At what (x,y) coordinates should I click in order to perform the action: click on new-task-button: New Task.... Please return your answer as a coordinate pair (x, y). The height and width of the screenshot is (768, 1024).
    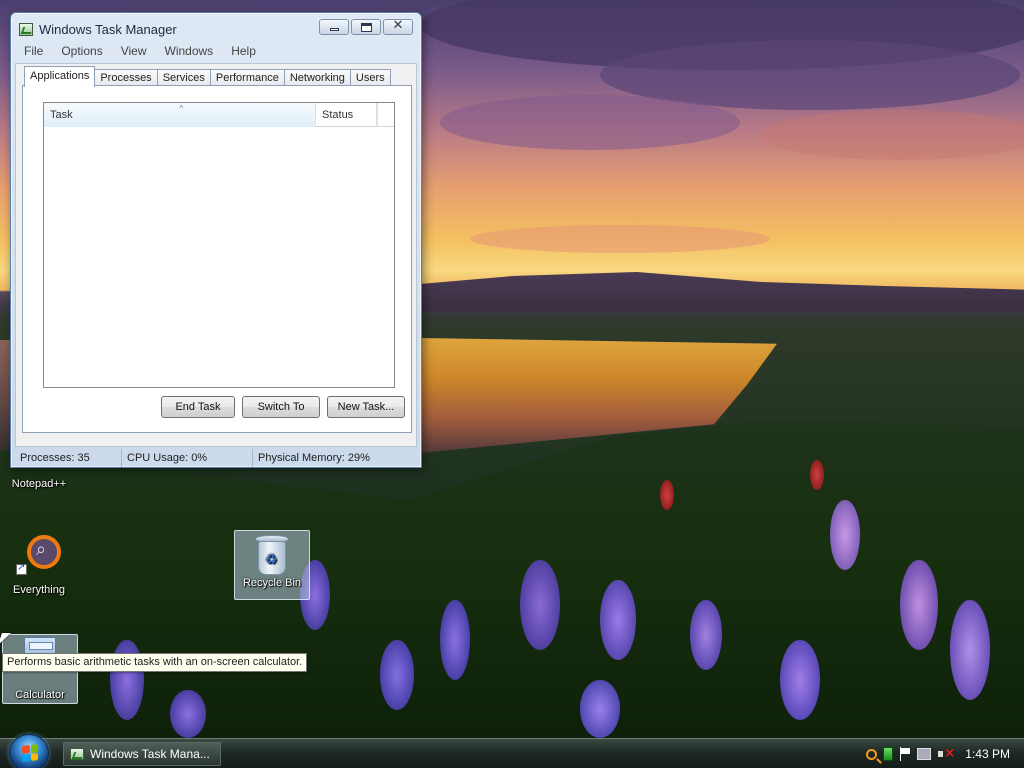
    Looking at the image, I should click on (366, 407).